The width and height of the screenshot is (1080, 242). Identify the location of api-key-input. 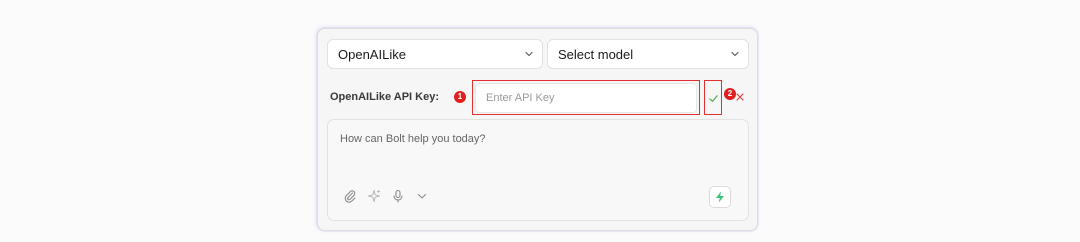
(586, 98).